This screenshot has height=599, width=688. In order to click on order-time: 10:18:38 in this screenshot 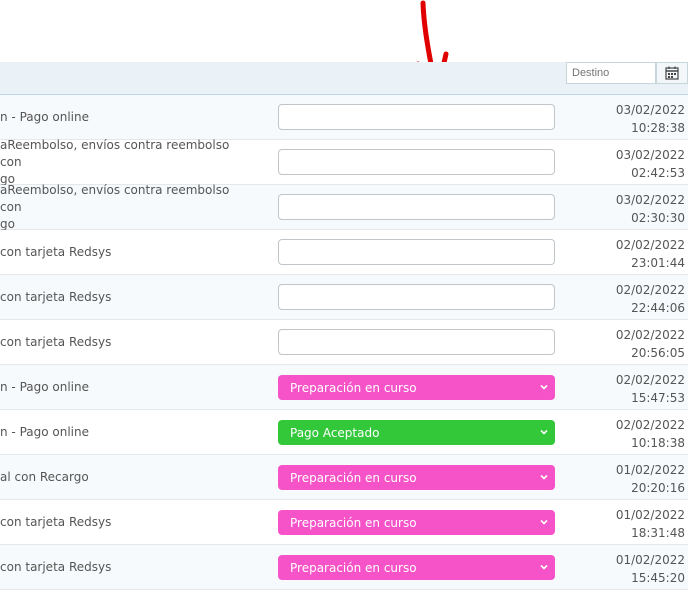, I will do `click(658, 443)`.